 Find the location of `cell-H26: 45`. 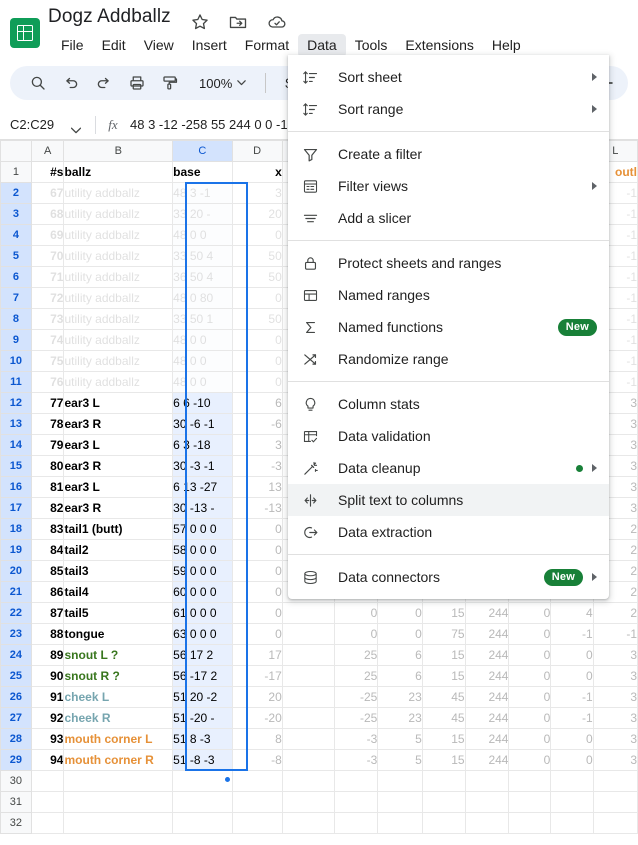

cell-H26: 45 is located at coordinates (443, 697).